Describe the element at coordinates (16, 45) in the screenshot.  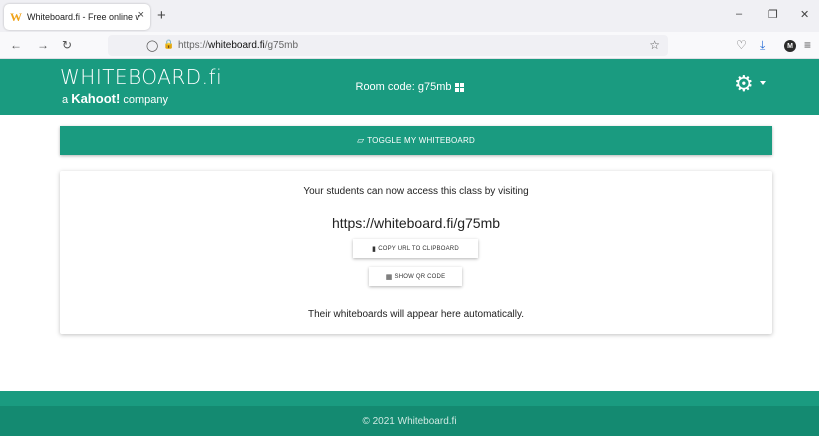
I see `back-icon: ←` at that location.